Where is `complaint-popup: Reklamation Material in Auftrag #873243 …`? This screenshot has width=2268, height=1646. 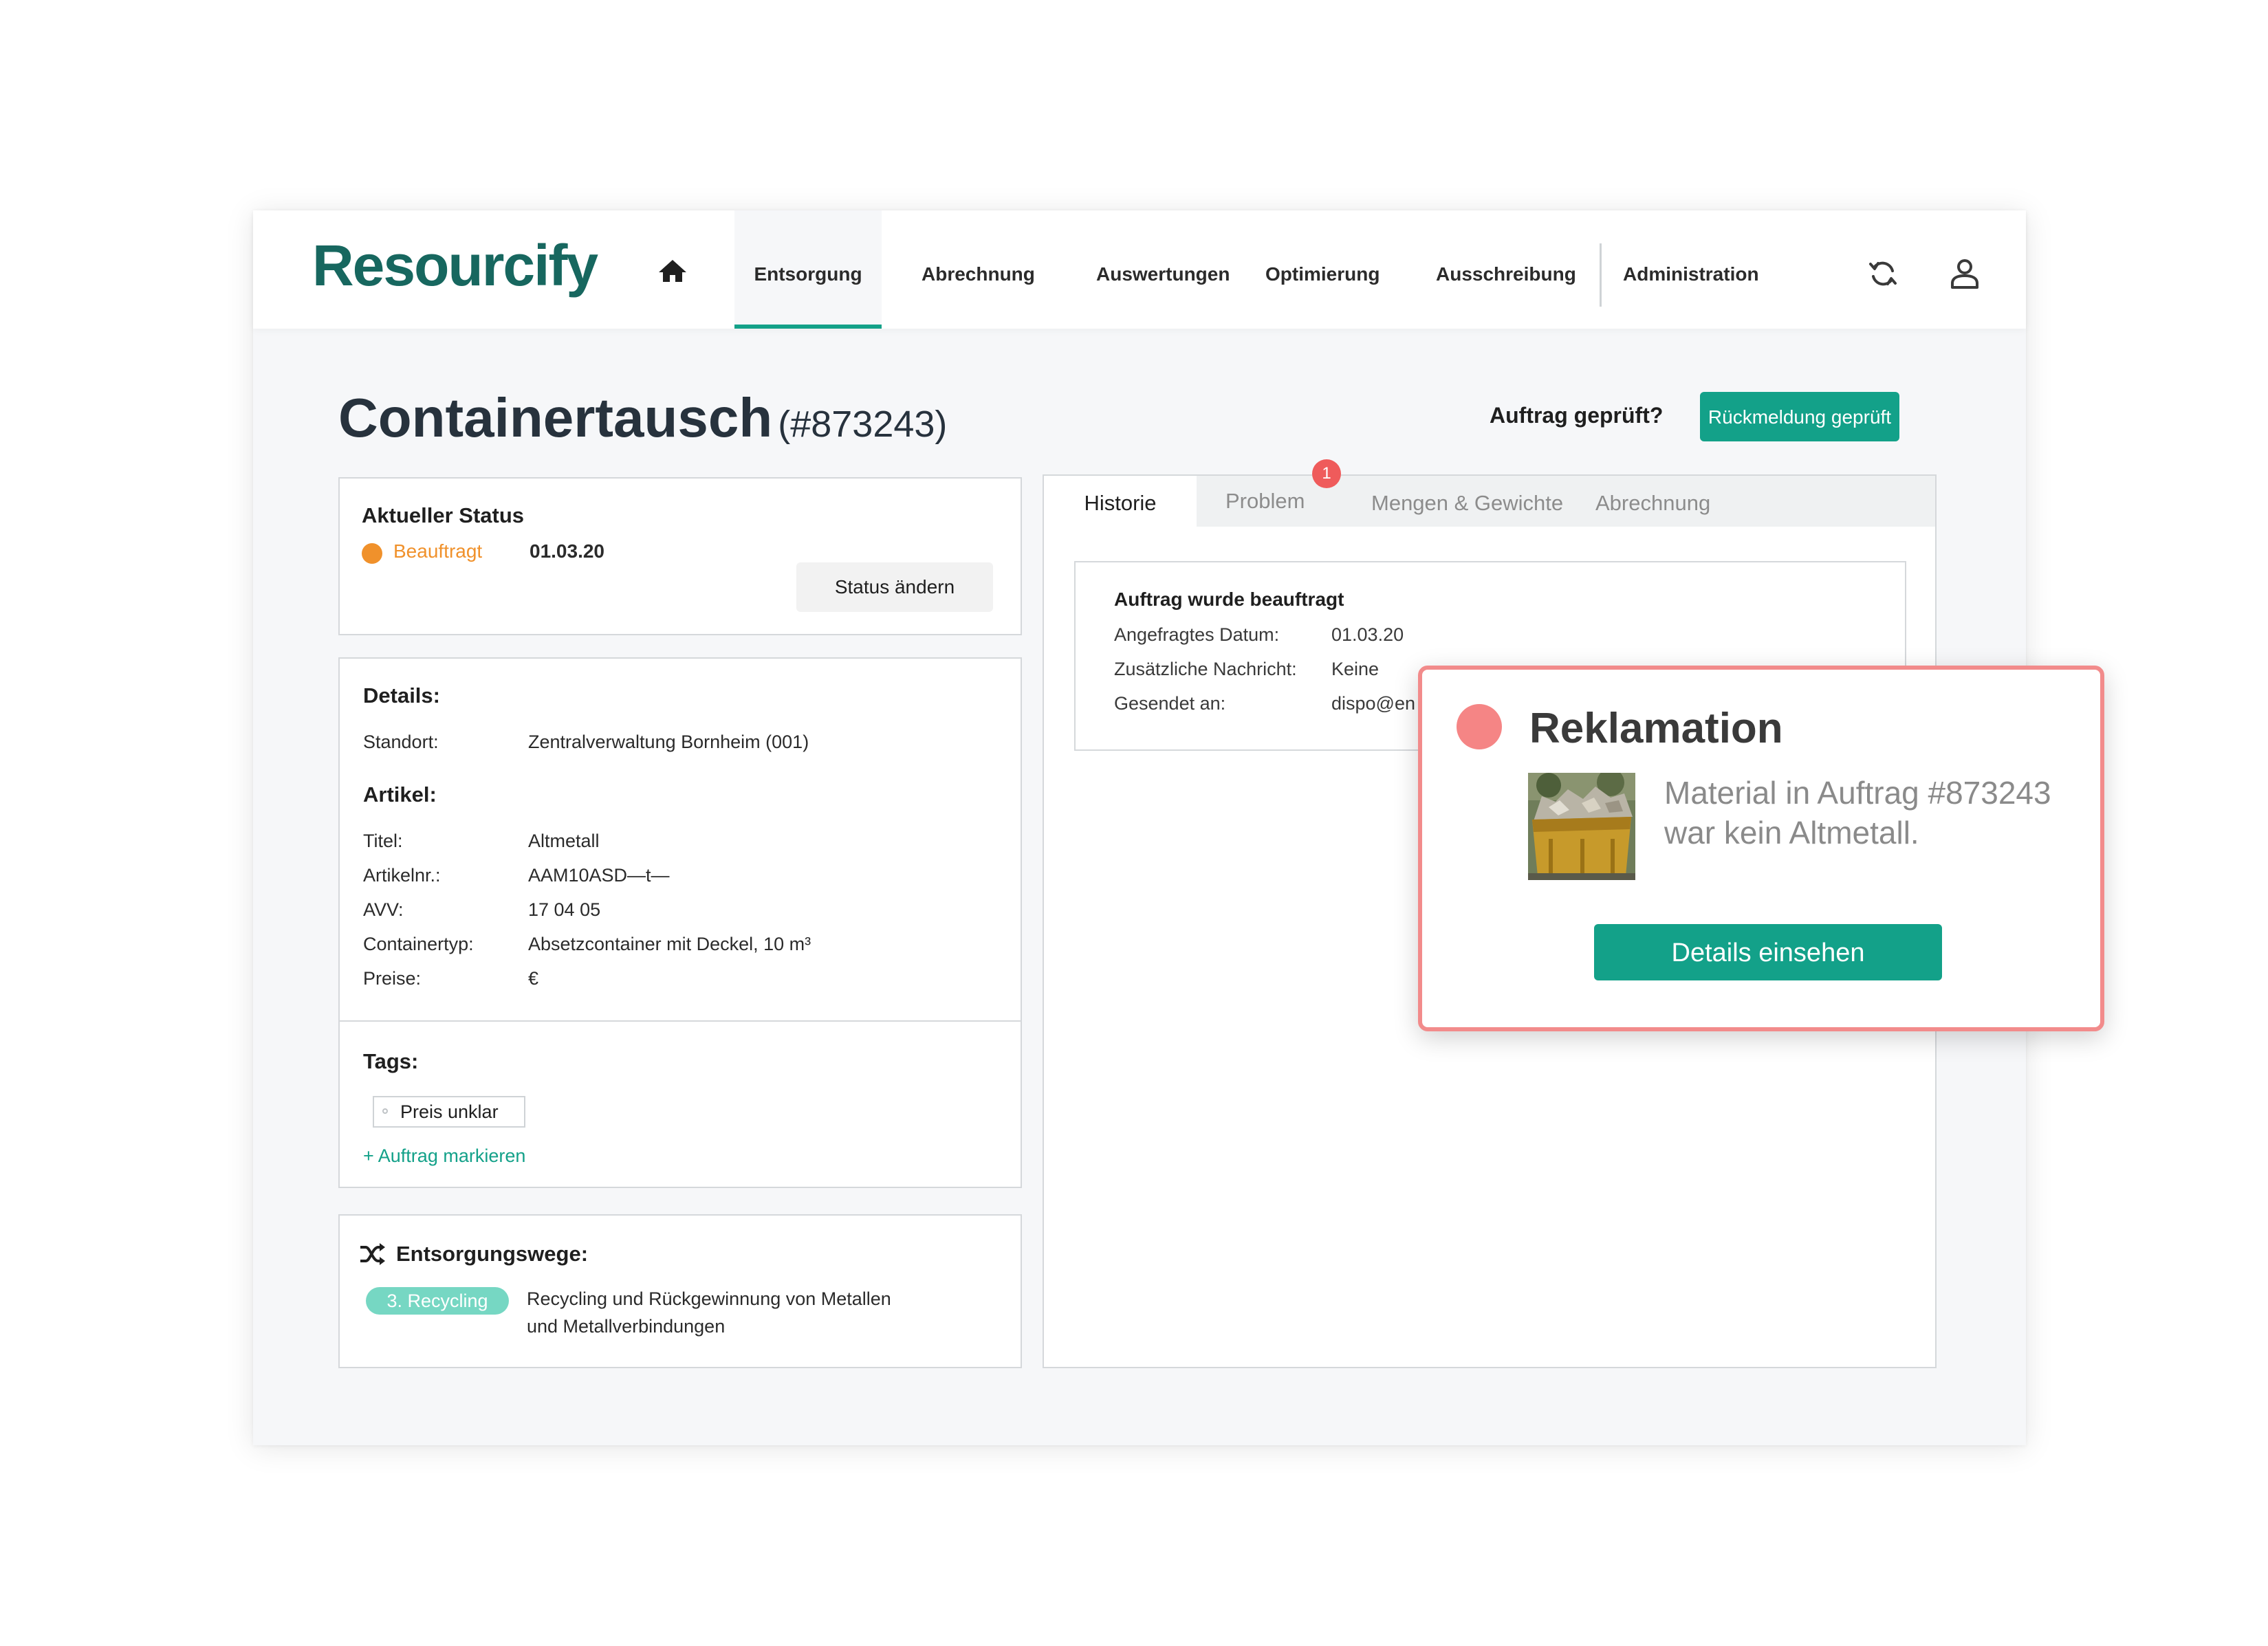 complaint-popup: Reklamation Material in Auftrag #873243 … is located at coordinates (1761, 849).